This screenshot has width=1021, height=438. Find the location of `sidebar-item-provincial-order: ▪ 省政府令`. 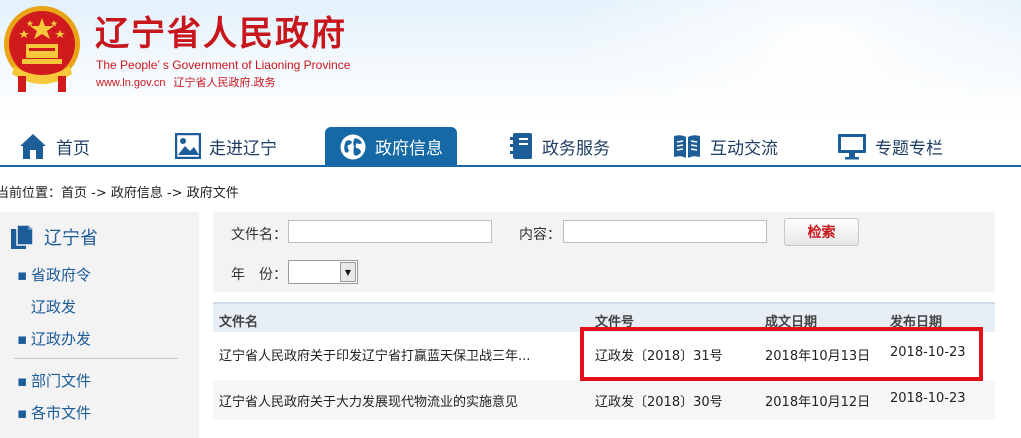

sidebar-item-provincial-order: ▪ 省政府令 is located at coordinates (54, 274).